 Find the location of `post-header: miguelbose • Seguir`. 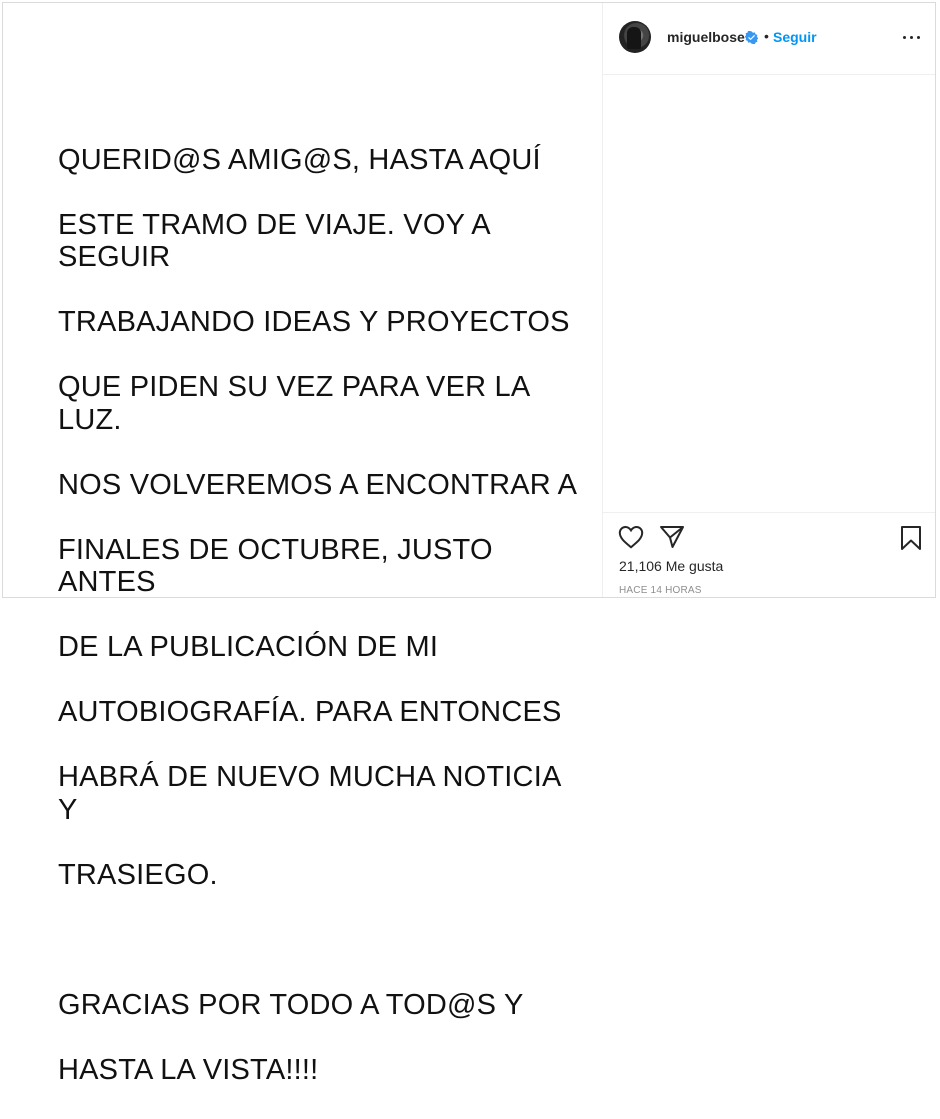

post-header: miguelbose • Seguir is located at coordinates (769, 39).